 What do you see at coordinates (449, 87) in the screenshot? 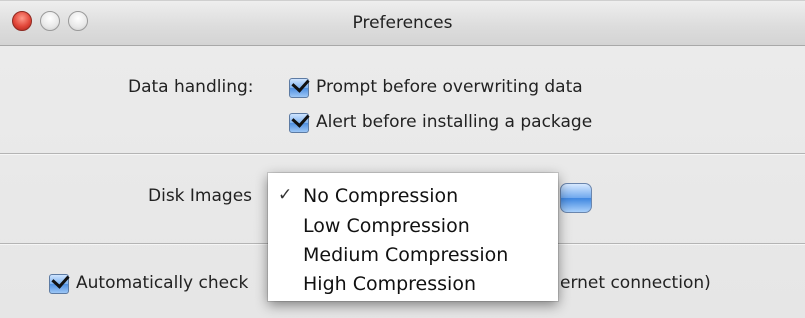
I see `prompt-overwrite-label: Prompt before overwriting data` at bounding box center [449, 87].